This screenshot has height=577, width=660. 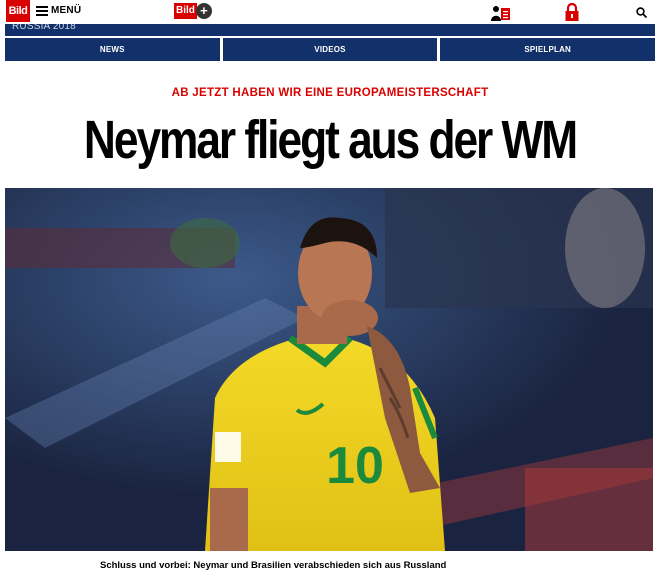 I want to click on menu-label: MENÜ, so click(x=66, y=10).